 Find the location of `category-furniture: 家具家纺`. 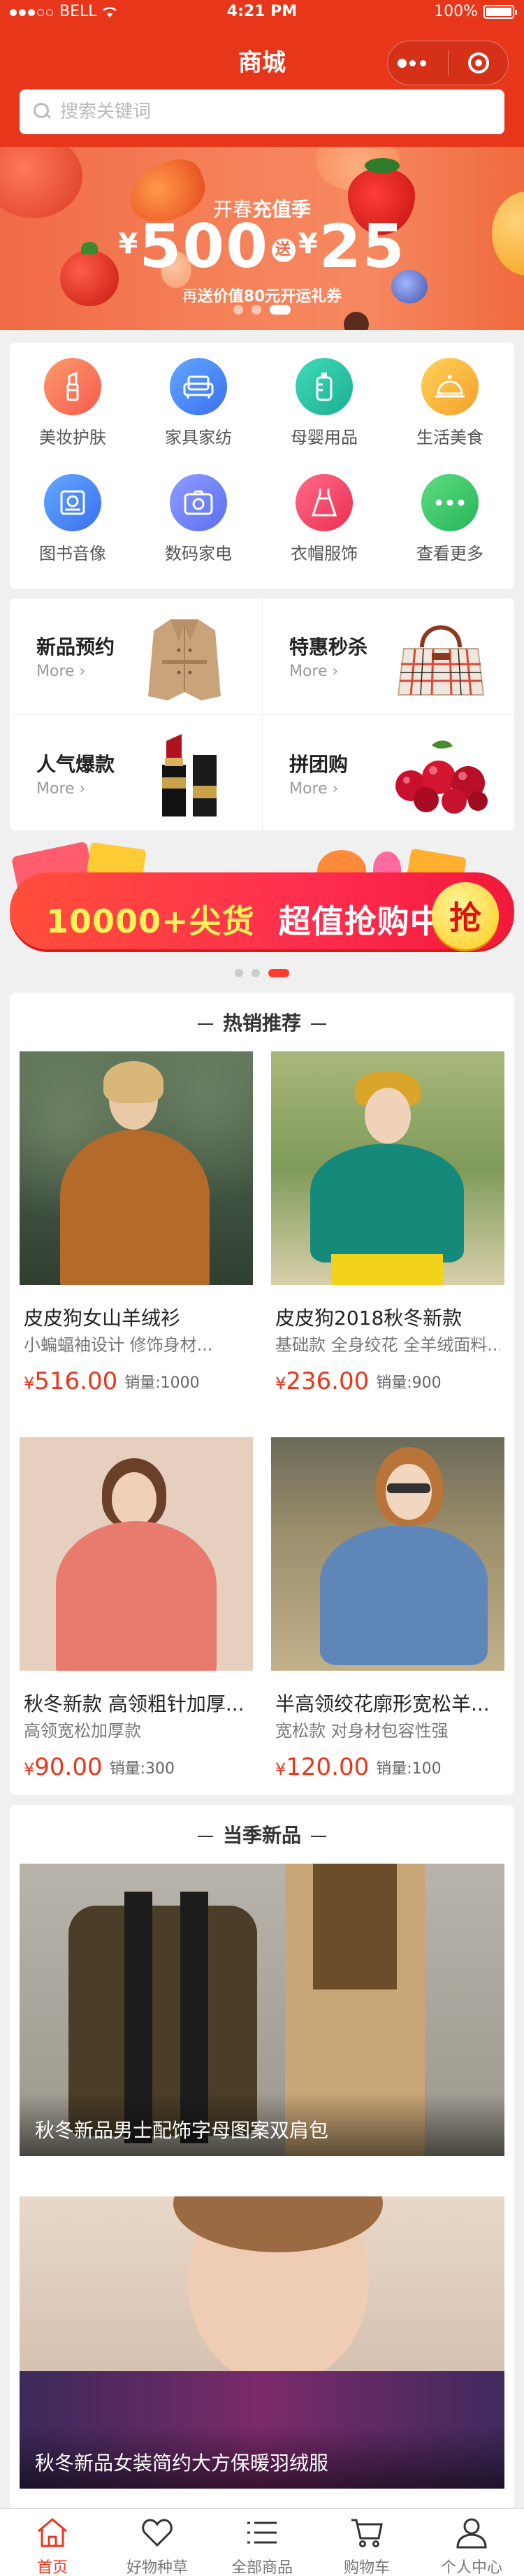

category-furniture: 家具家纺 is located at coordinates (198, 398).